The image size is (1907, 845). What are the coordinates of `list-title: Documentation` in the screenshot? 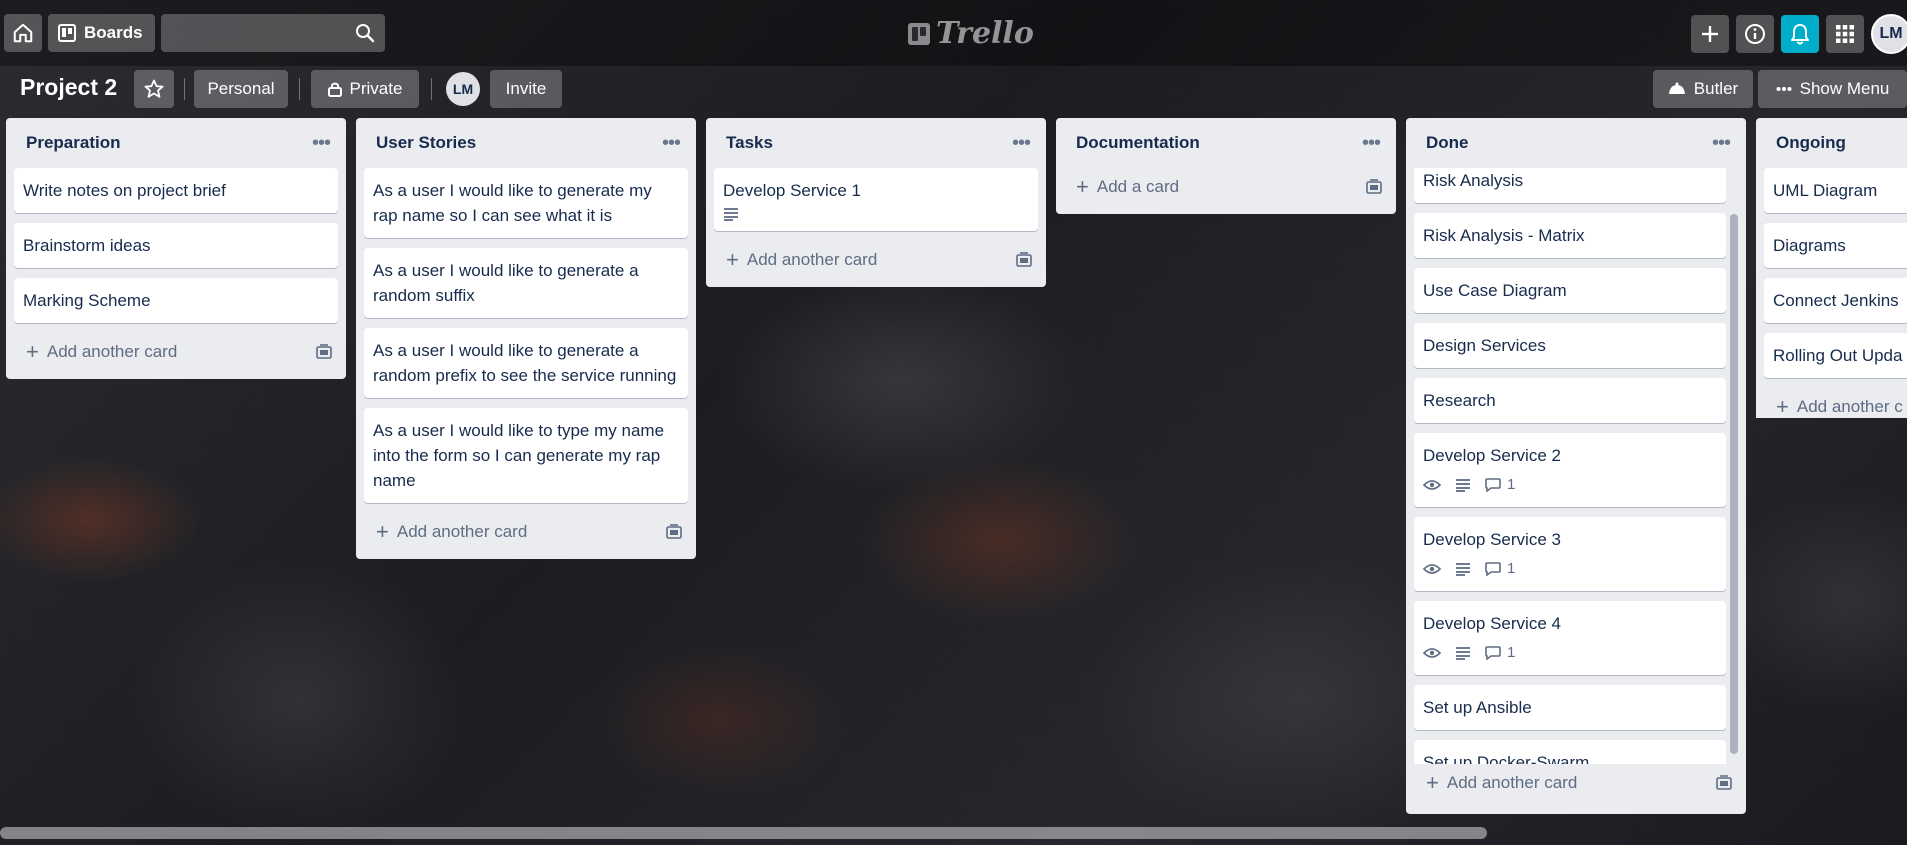 It's located at (1138, 143).